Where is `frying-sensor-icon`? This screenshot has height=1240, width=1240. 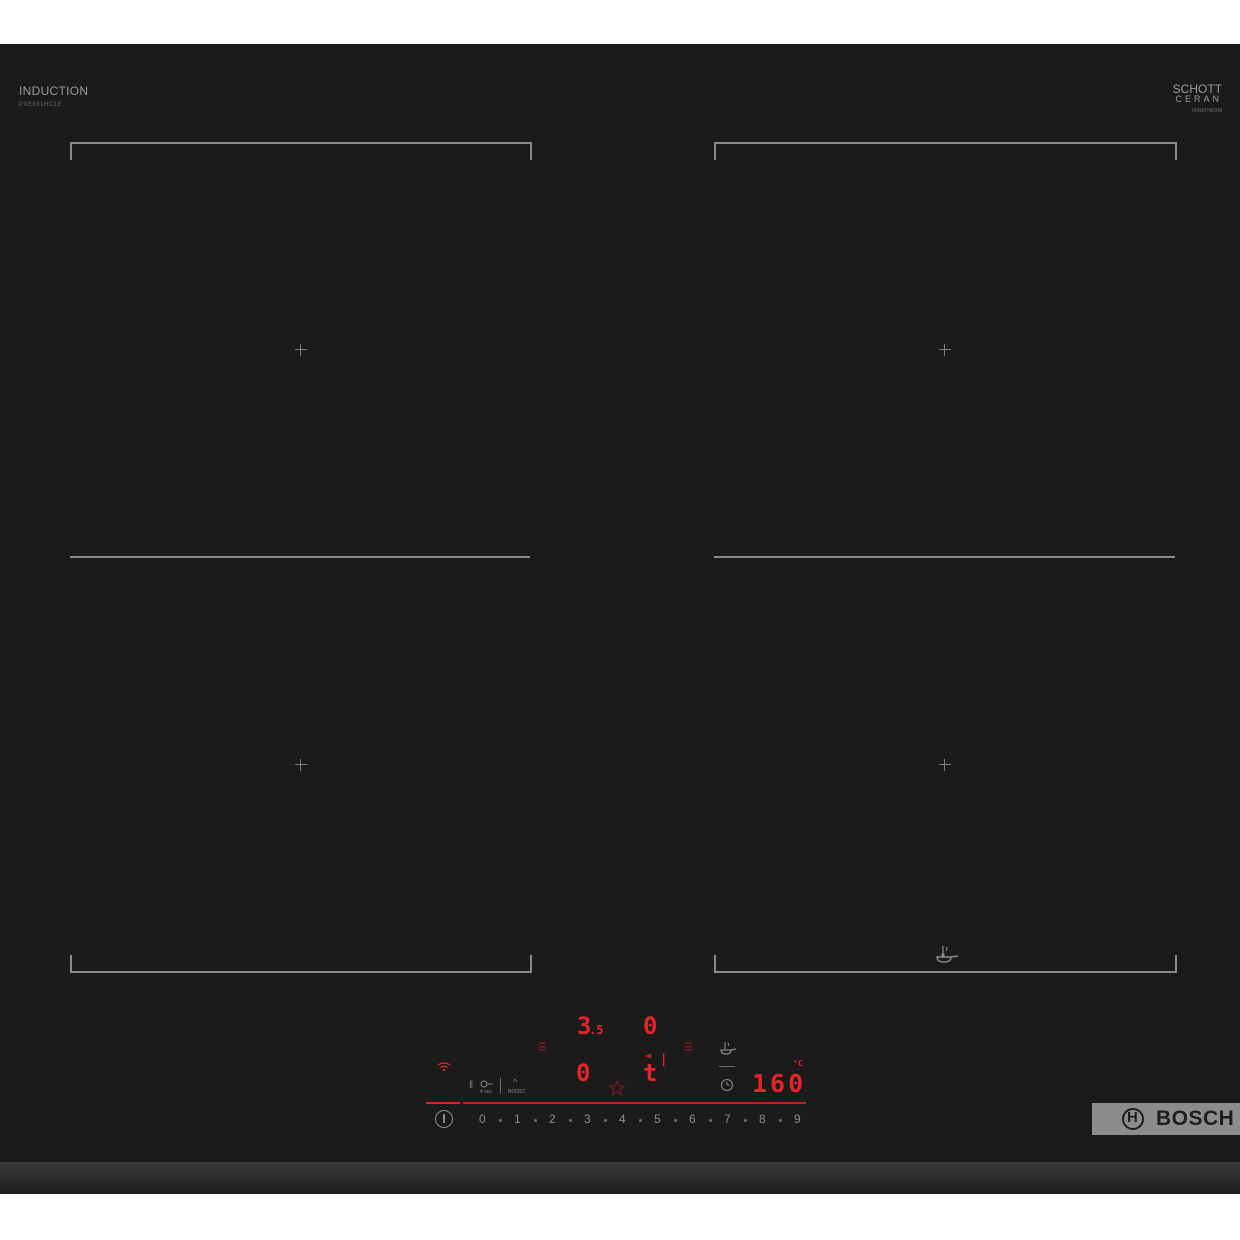
frying-sensor-icon is located at coordinates (947, 954).